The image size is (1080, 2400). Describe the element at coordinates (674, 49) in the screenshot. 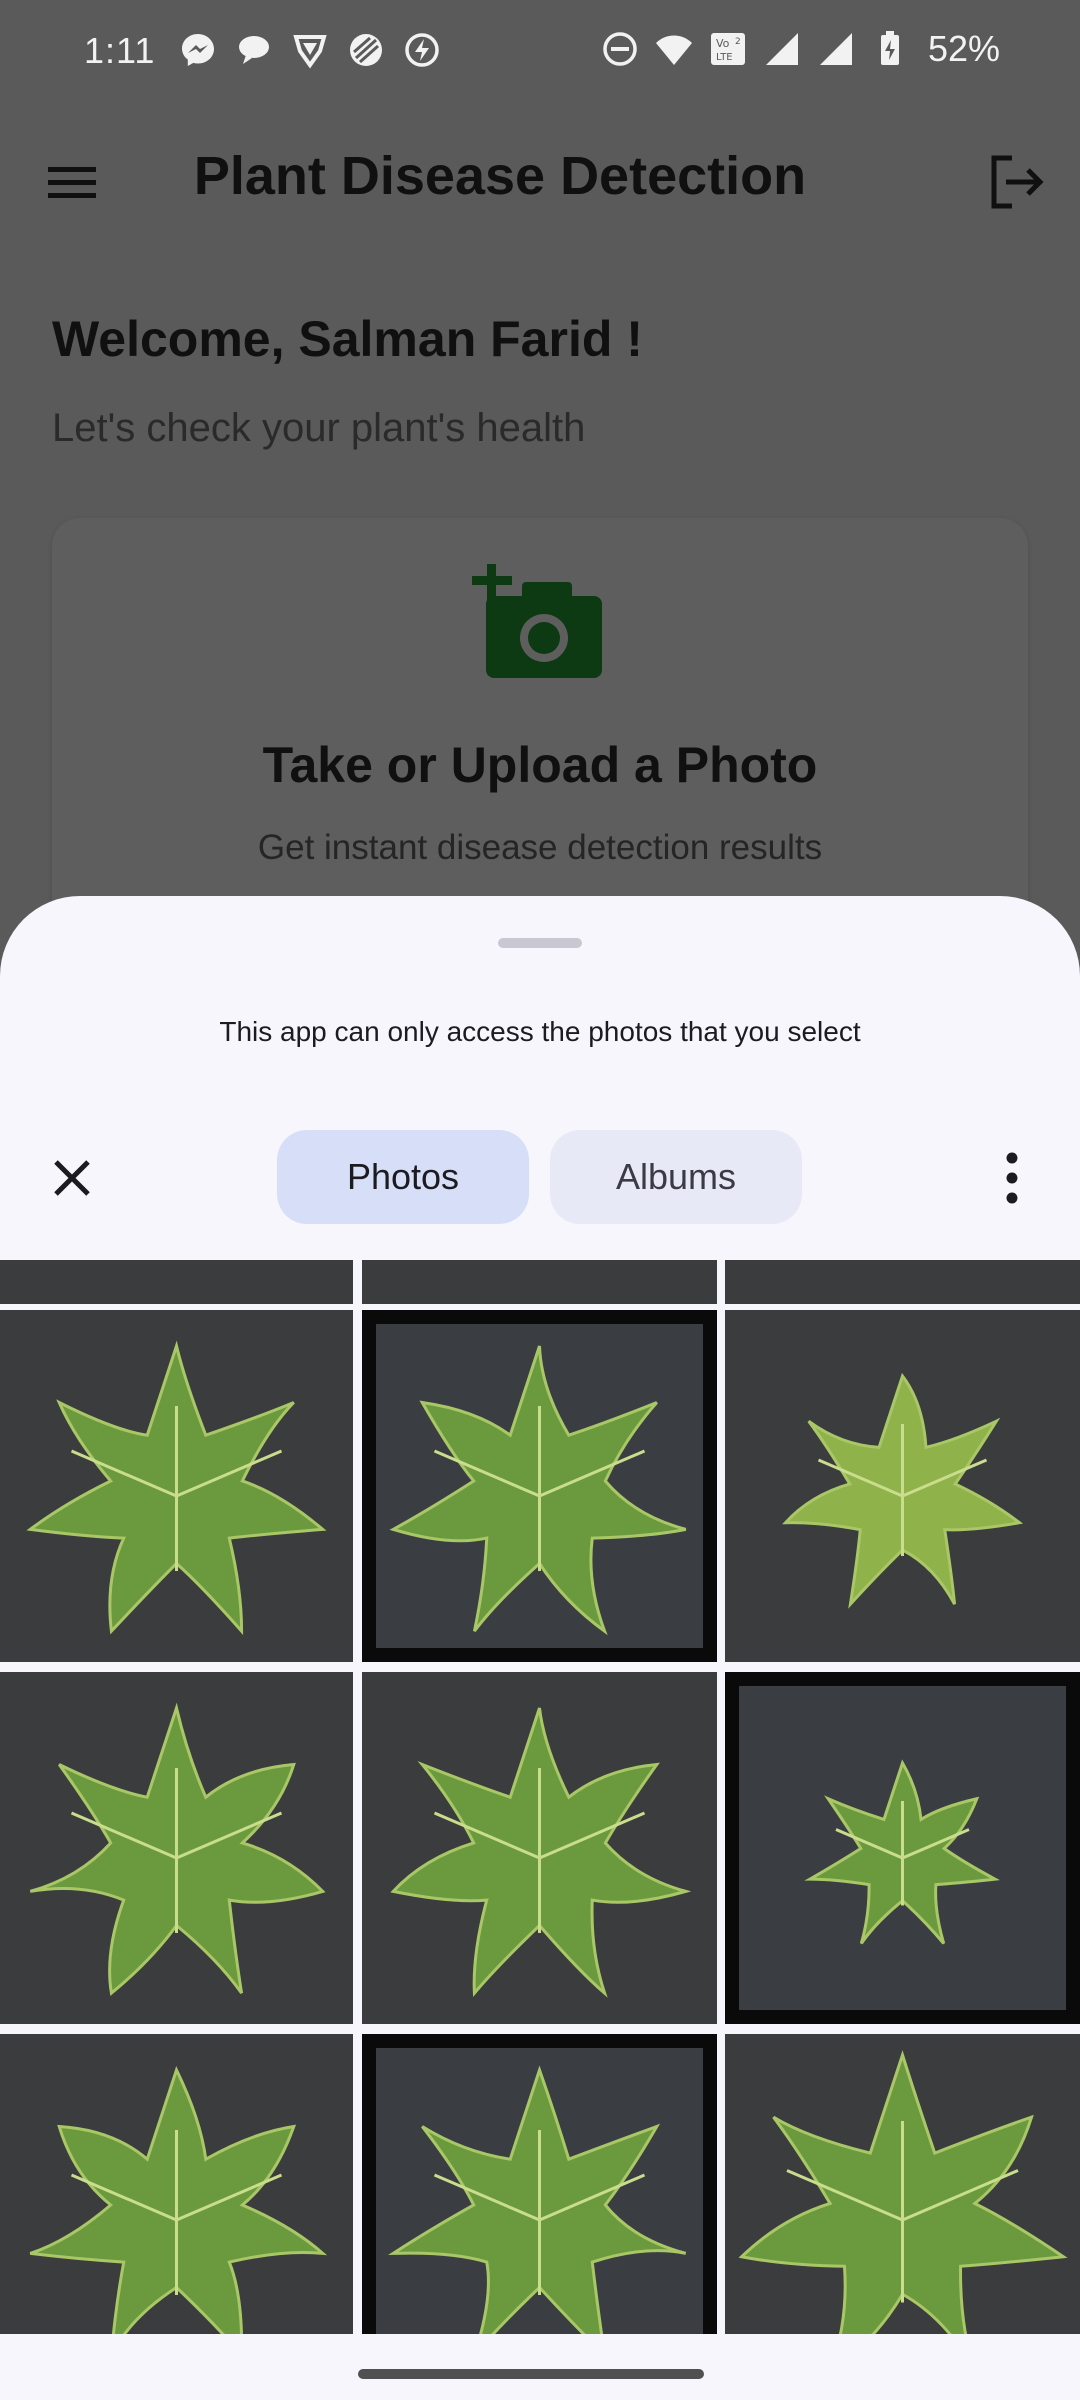

I see `wifi-icon` at that location.